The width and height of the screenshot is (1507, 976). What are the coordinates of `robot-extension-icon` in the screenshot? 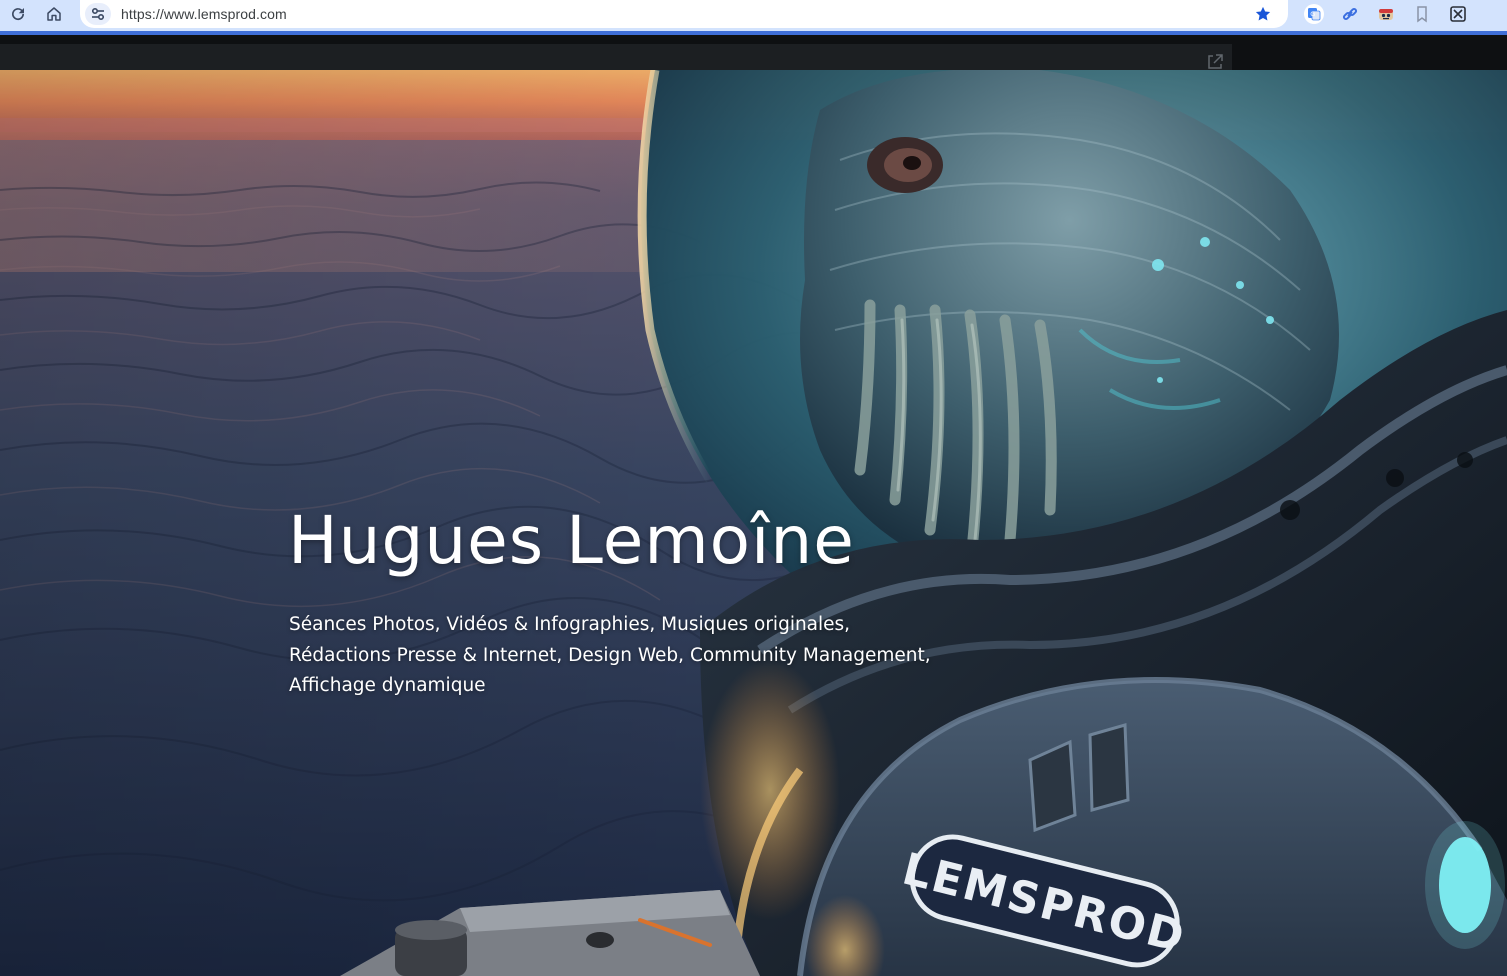 It's located at (1386, 14).